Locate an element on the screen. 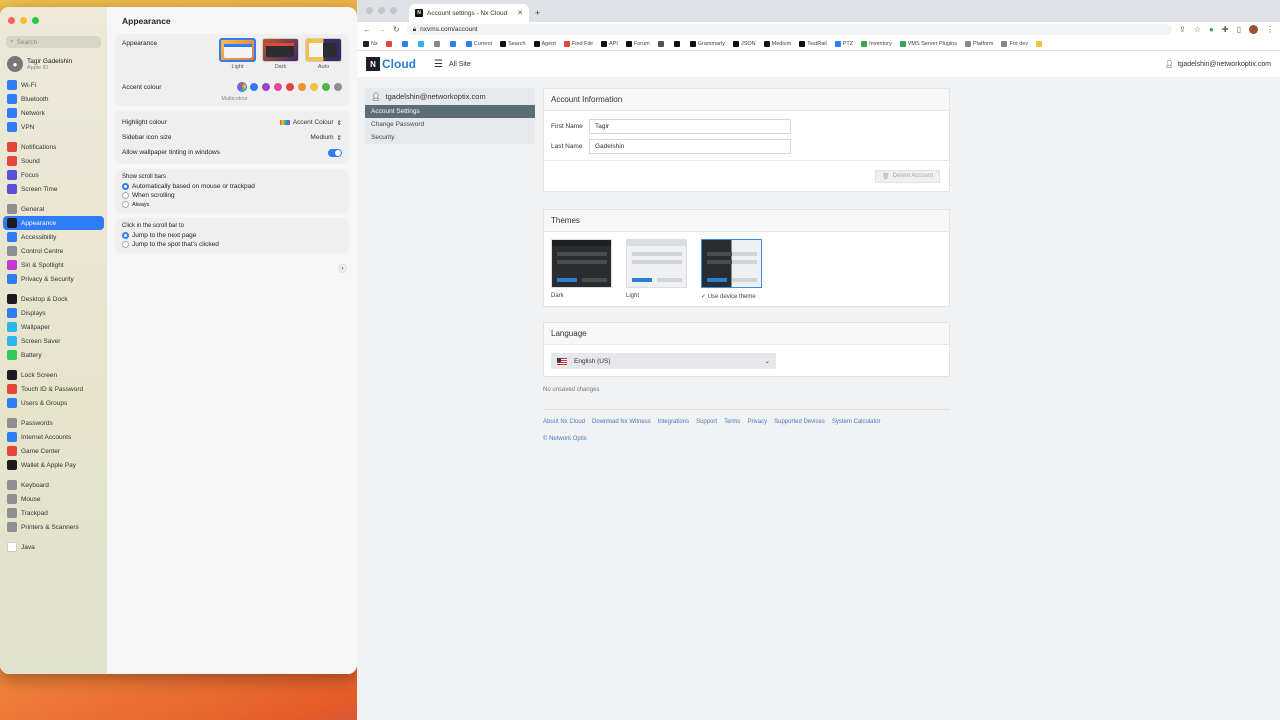  sidebar-item-vpn: VPN is located at coordinates (53, 127).